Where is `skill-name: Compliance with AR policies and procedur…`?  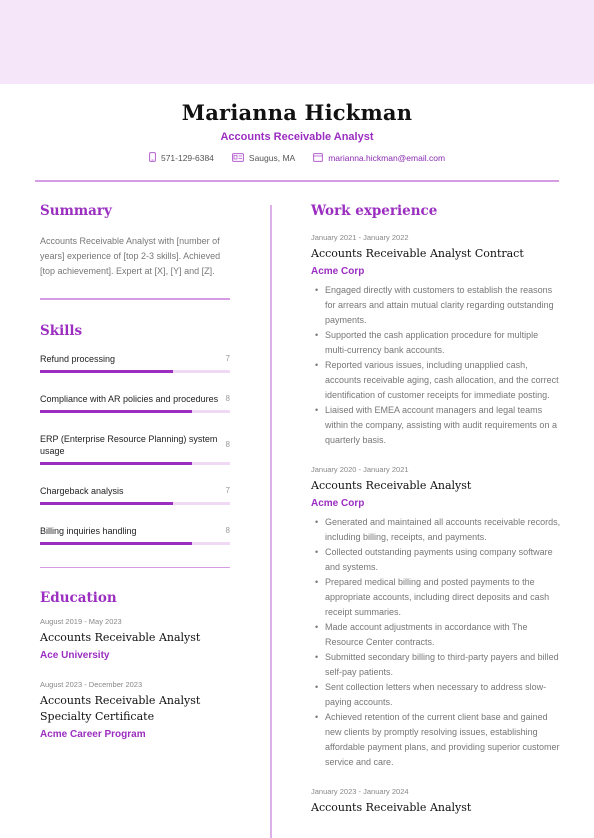
skill-name: Compliance with AR policies and procedur… is located at coordinates (129, 398).